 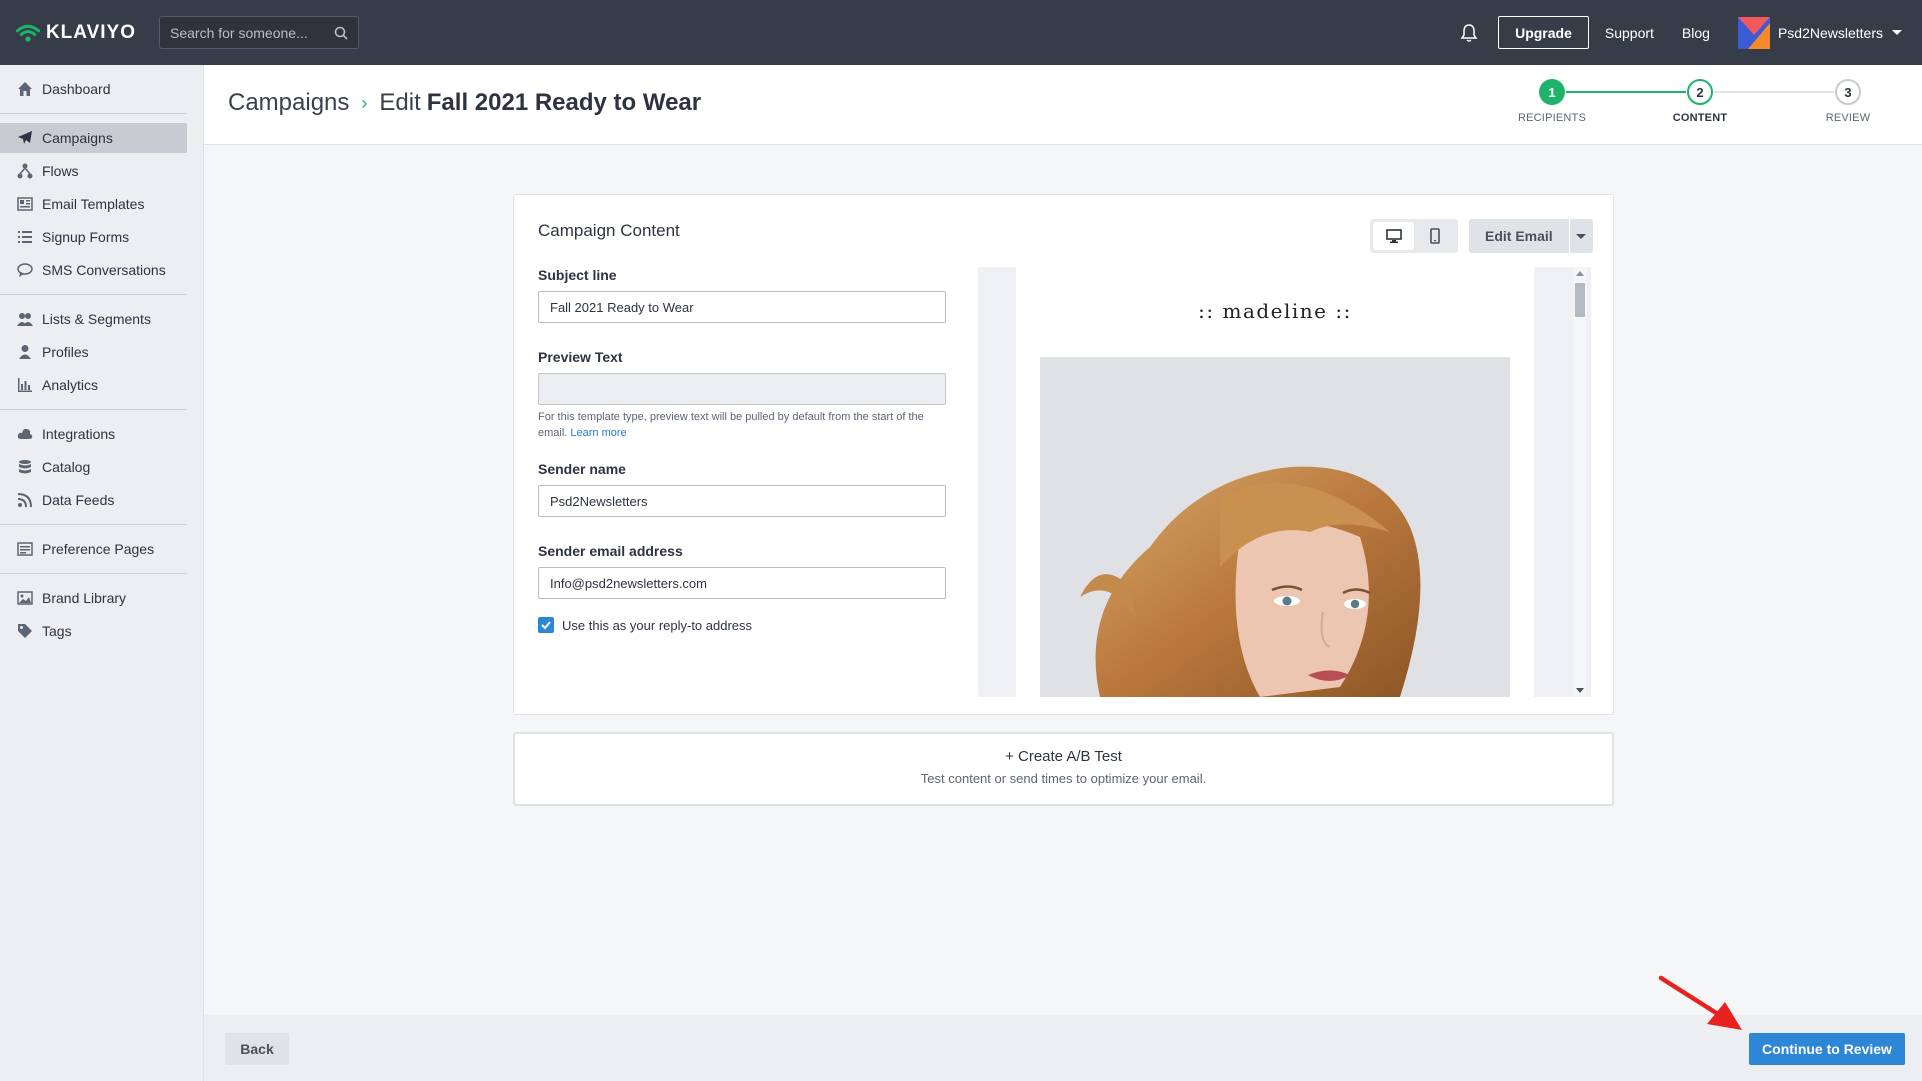 What do you see at coordinates (1827, 1049) in the screenshot?
I see `continue-to-review-button: Continue to Review` at bounding box center [1827, 1049].